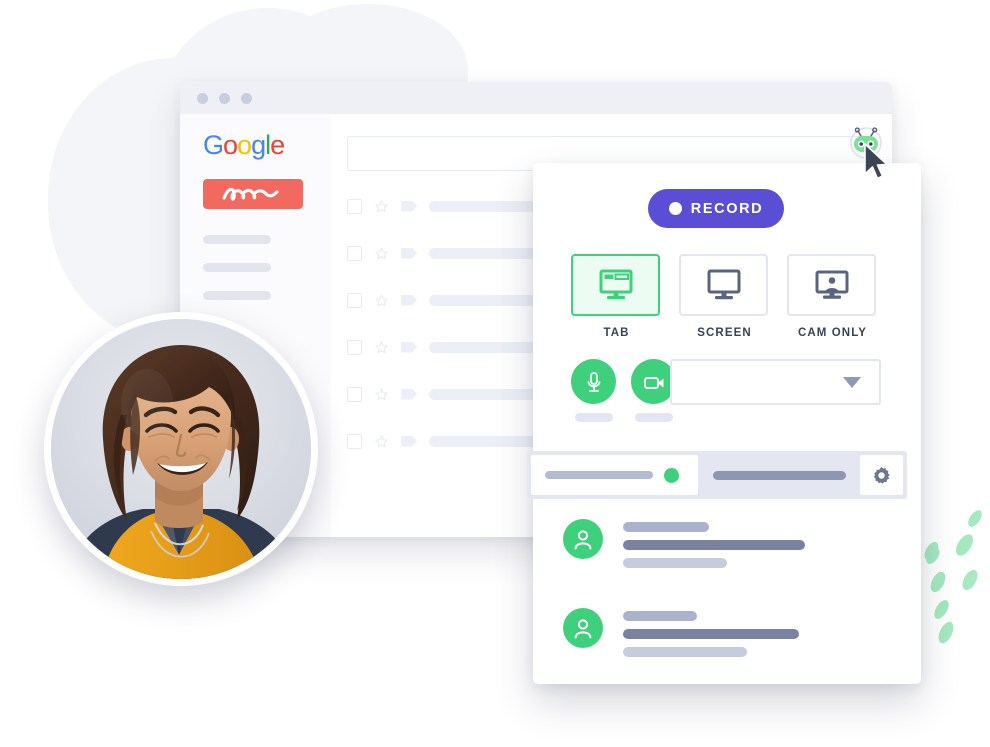 Image resolution: width=990 pixels, height=747 pixels. I want to click on monitor-icon, so click(723, 284).